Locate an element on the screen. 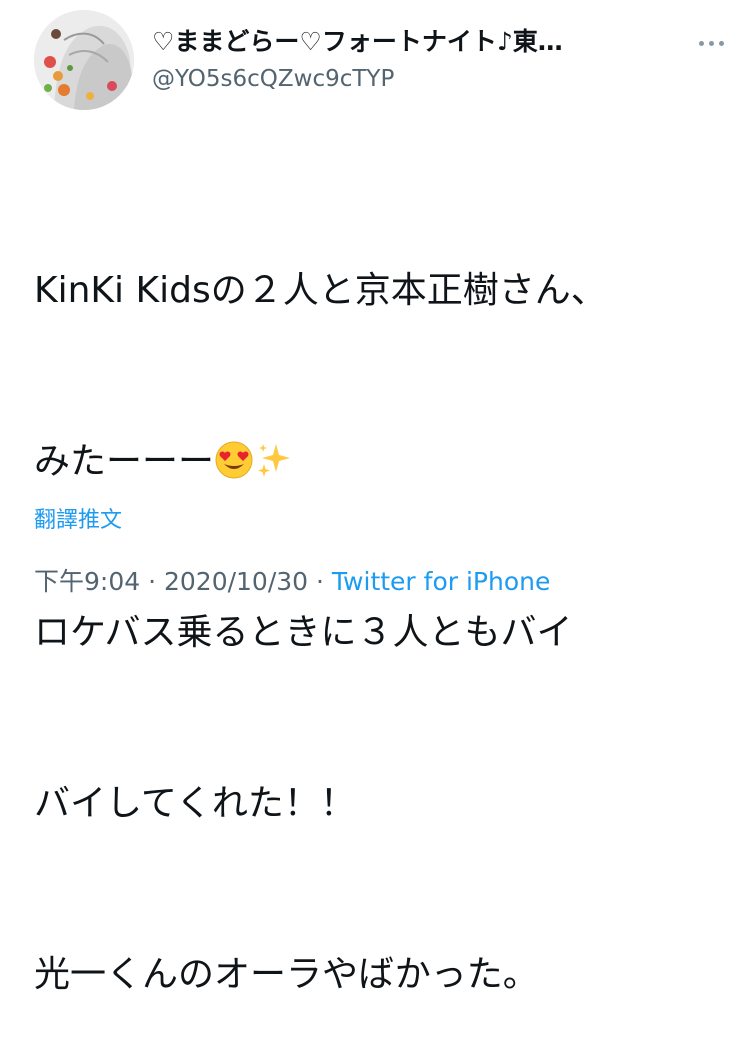  tweet-line-text: みたーーー is located at coordinates (124, 461).